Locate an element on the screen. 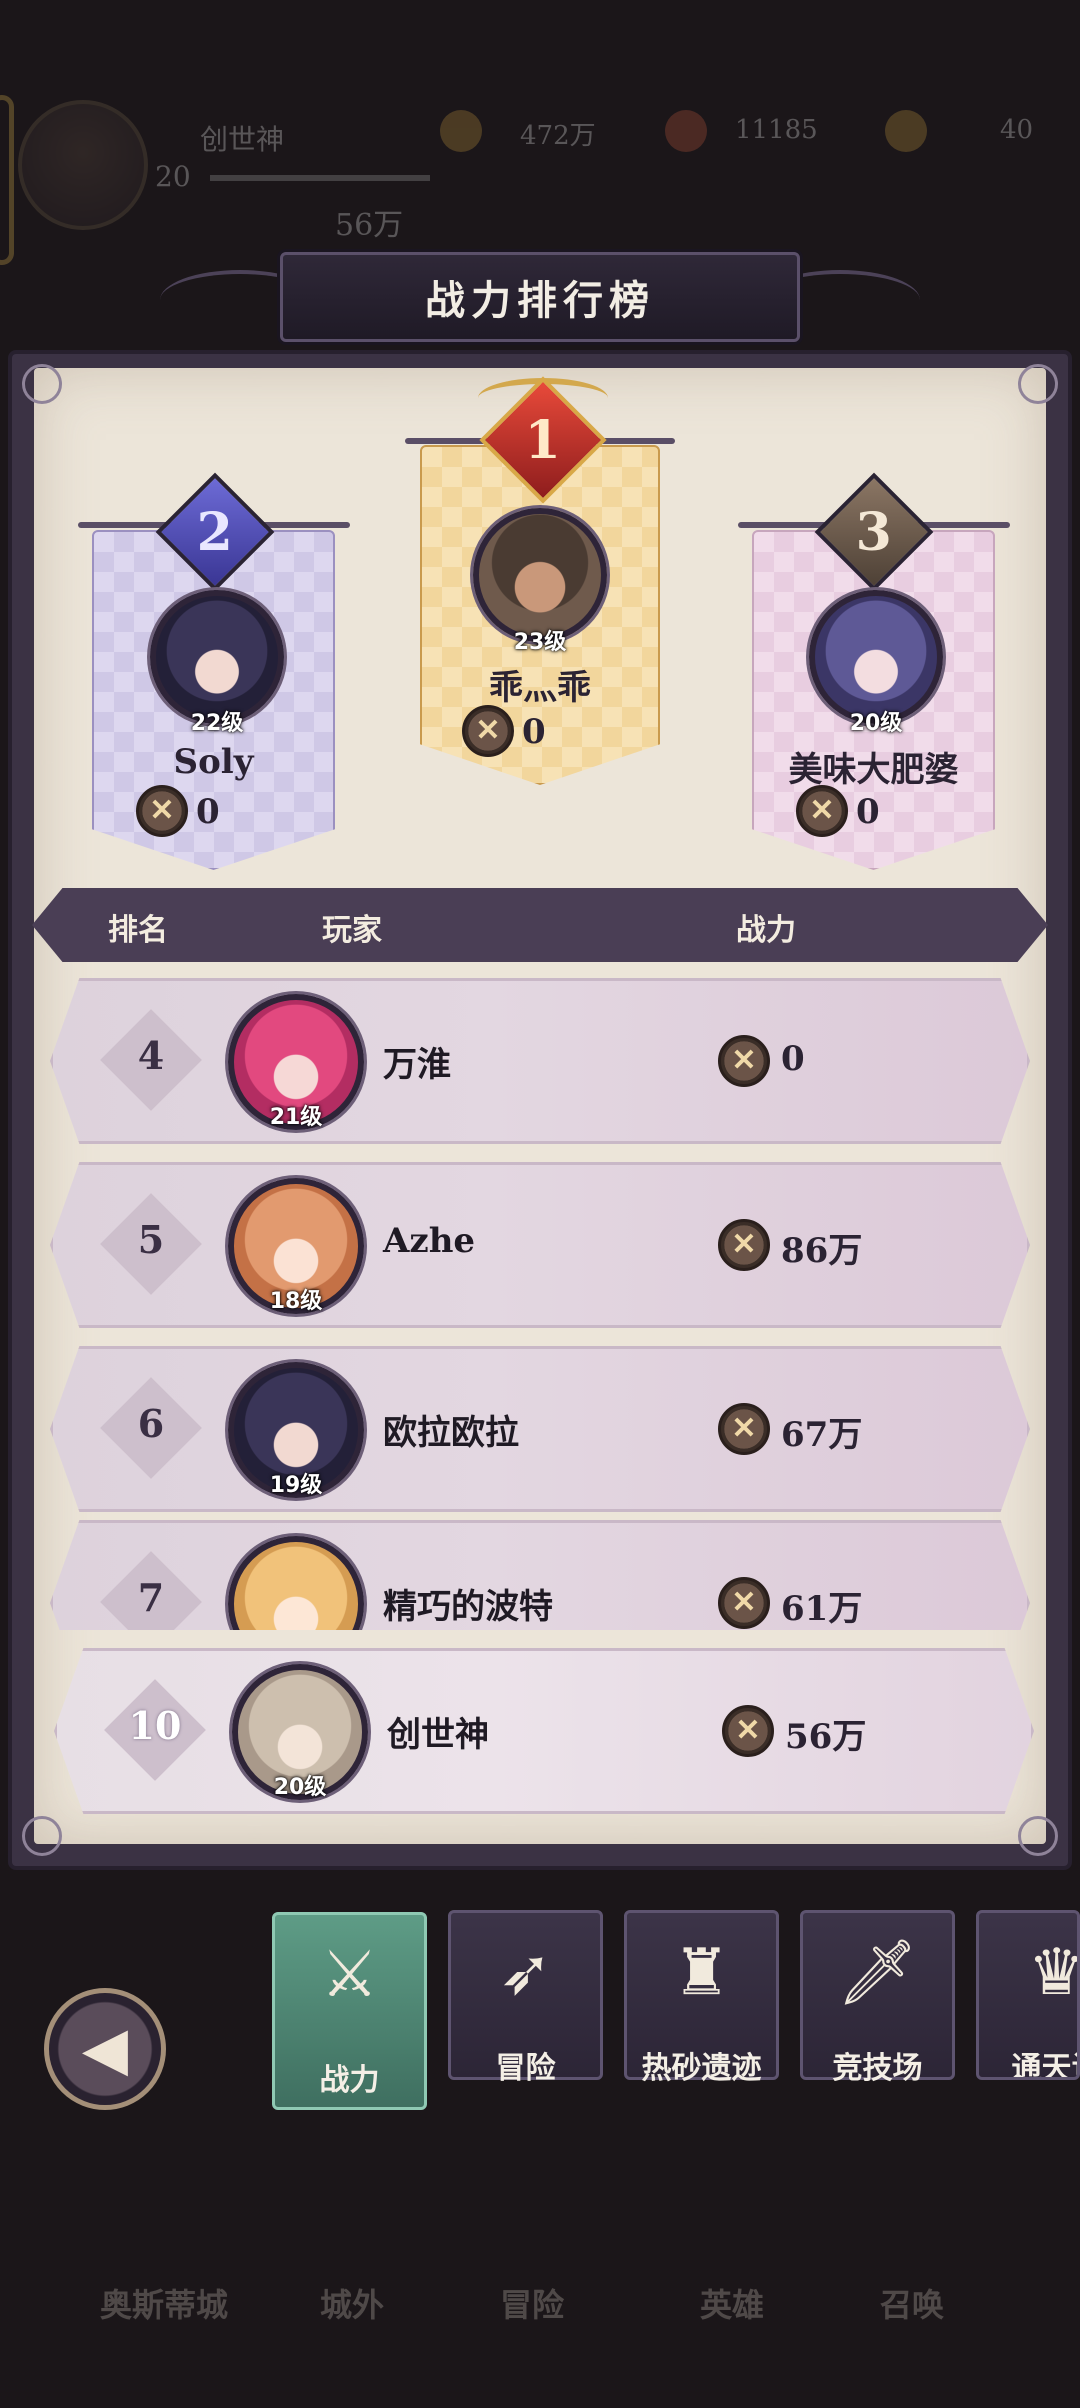 This screenshot has height=2408, width=1080. player-name: 精巧的波特 is located at coordinates (468, 1607).